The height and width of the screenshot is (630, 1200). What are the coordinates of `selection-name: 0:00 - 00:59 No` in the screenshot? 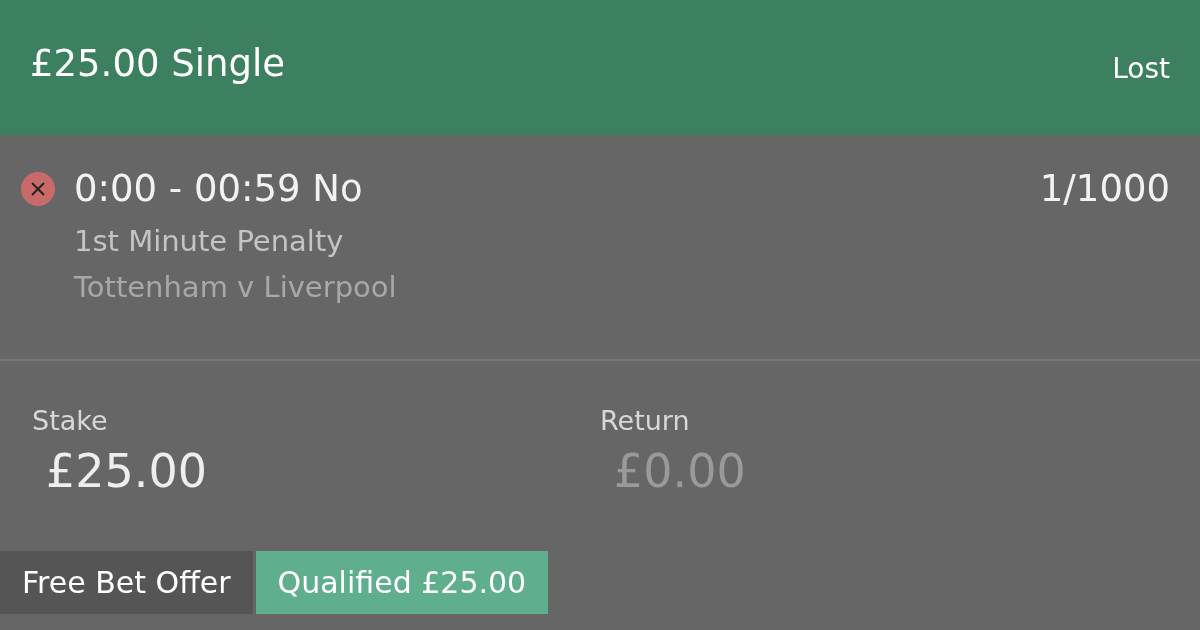 It's located at (218, 188).